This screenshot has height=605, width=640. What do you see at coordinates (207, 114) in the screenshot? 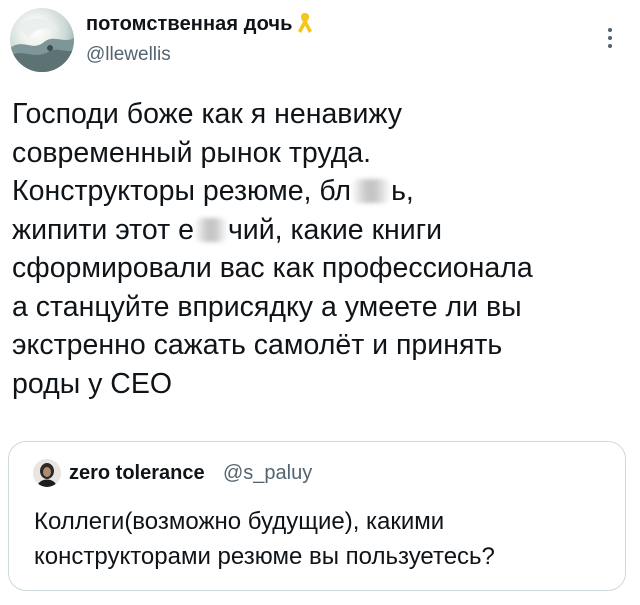
I see `tweet-line: Господи боже как я ненавижу` at bounding box center [207, 114].